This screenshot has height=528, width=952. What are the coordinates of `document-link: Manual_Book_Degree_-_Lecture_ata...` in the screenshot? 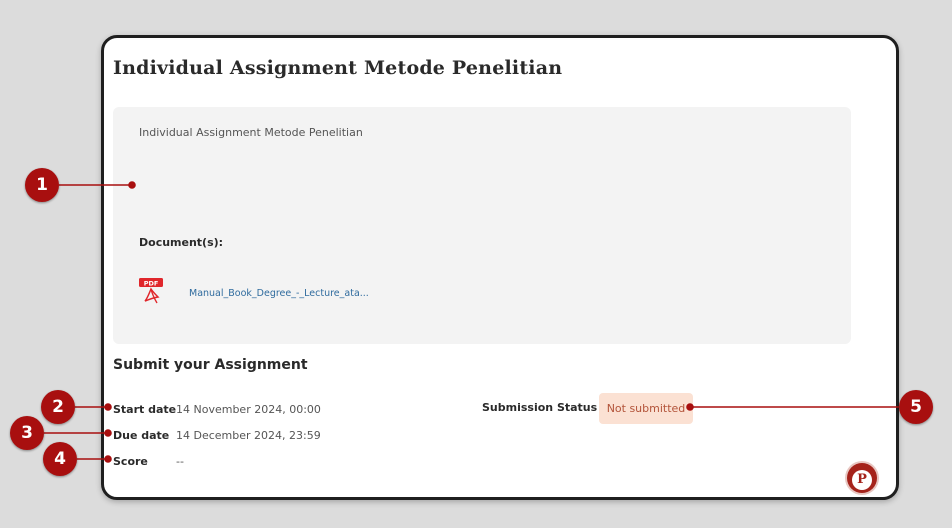 It's located at (279, 293).